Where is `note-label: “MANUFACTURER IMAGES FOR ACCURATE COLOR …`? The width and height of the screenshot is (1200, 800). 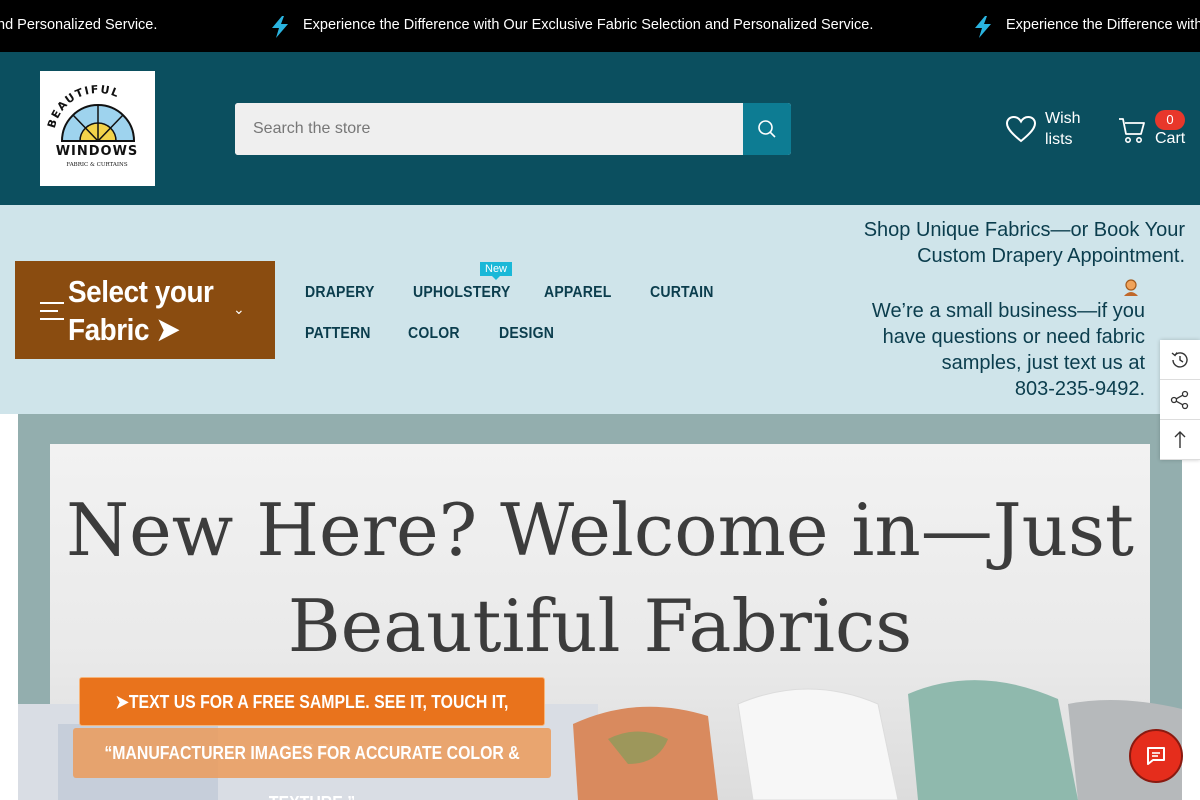
note-label: “MANUFACTURER IMAGES FOR ACCURATE COLOR … is located at coordinates (312, 771).